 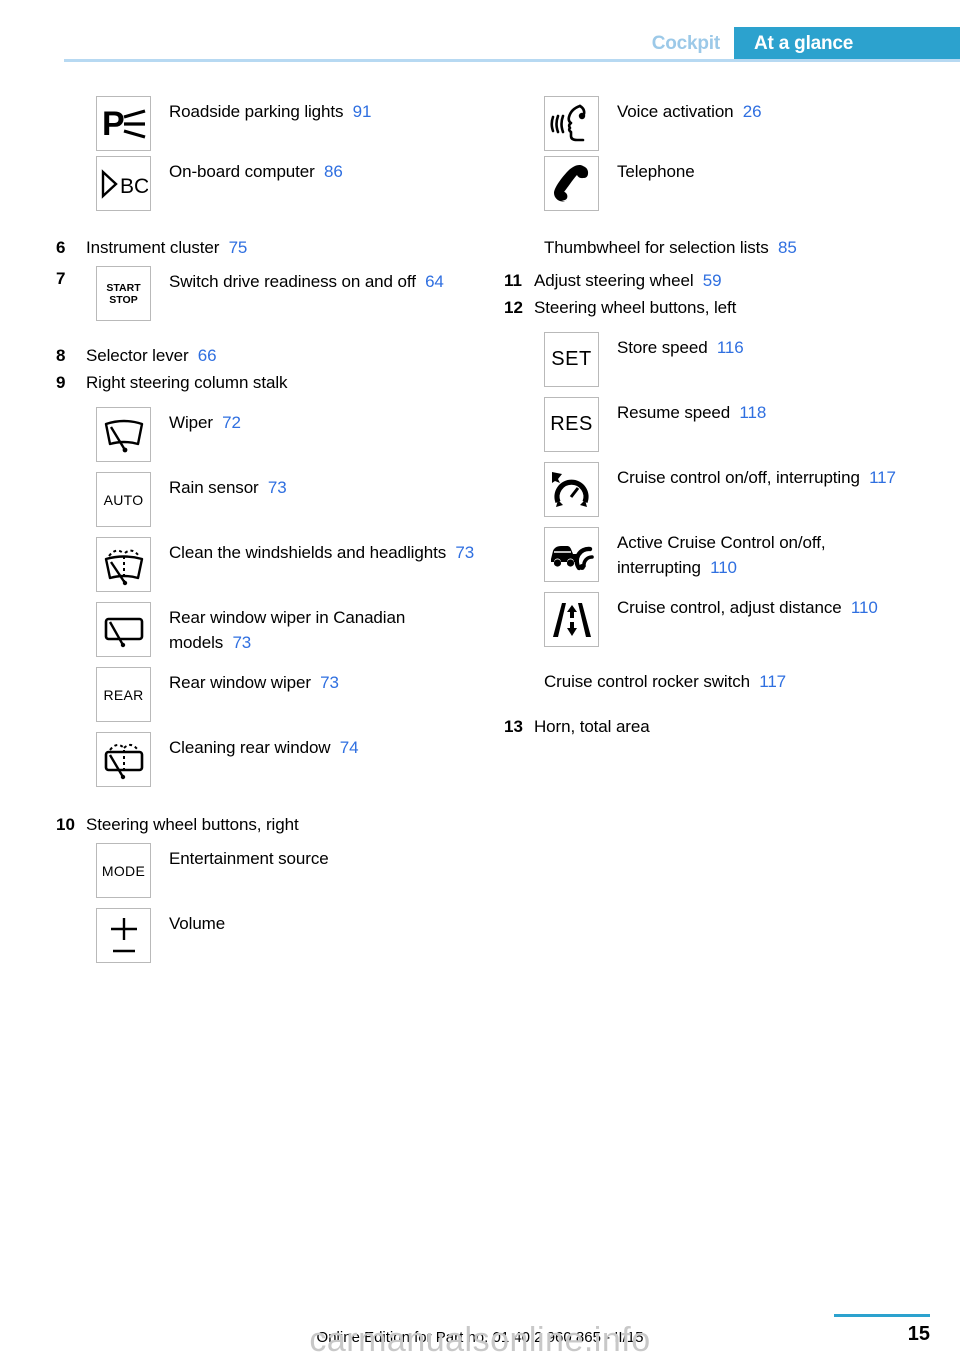 I want to click on item-label: Adjust steering wheel 59, so click(x=628, y=280).